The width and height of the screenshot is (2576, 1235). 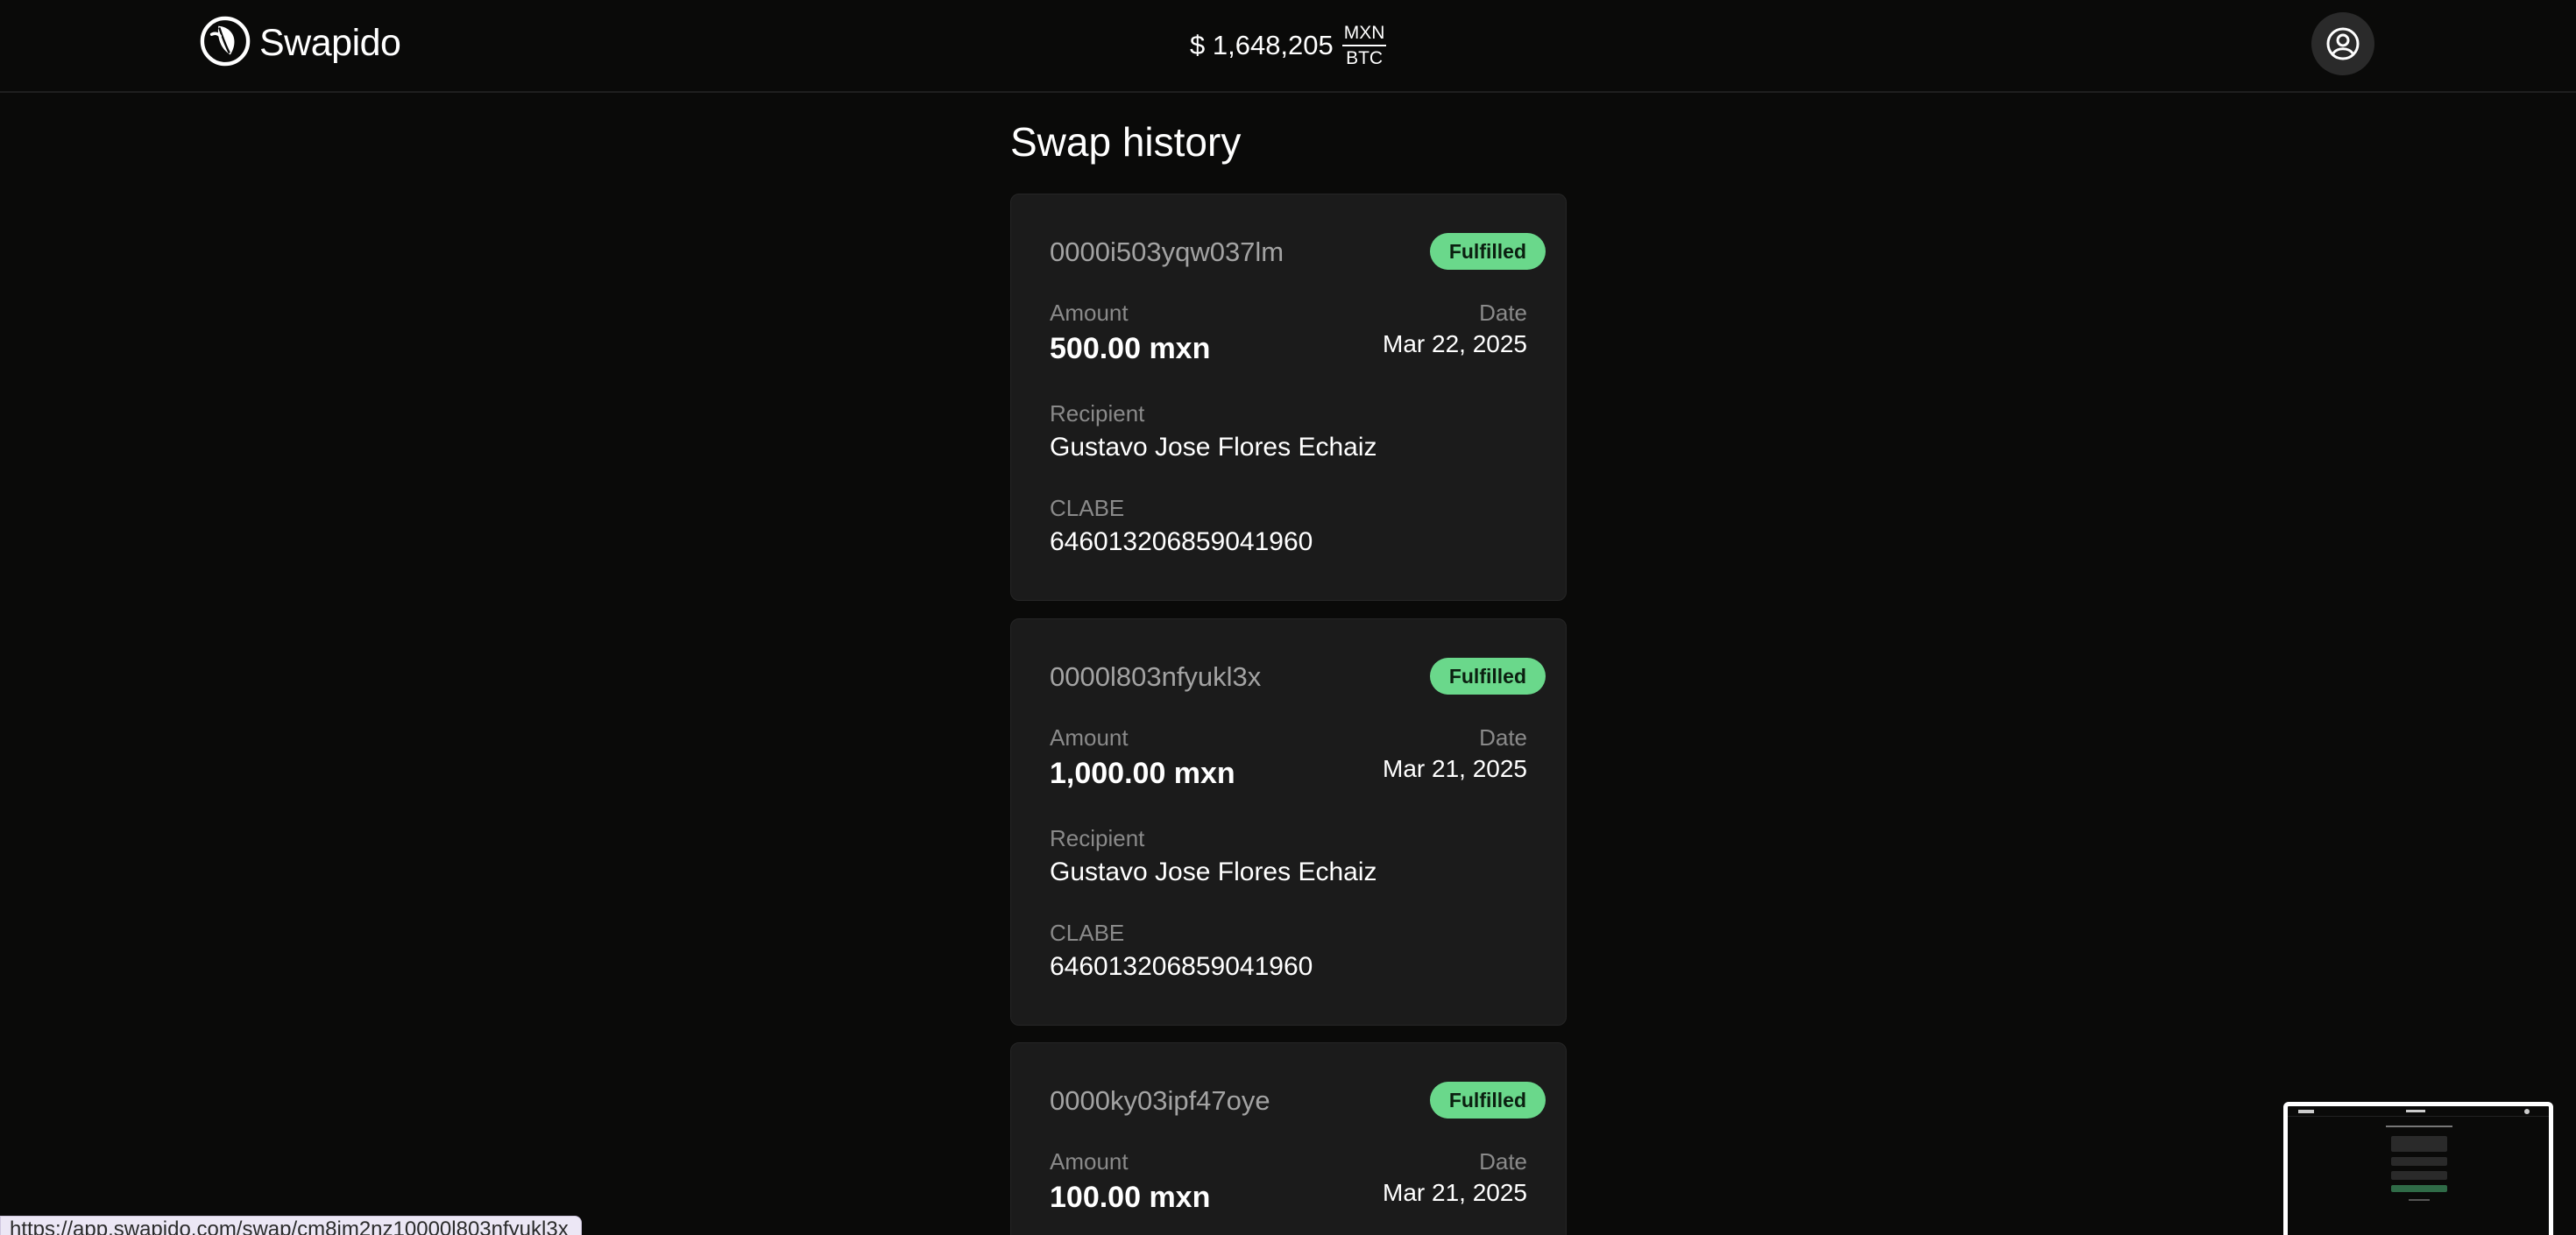 I want to click on profile-button, so click(x=2342, y=43).